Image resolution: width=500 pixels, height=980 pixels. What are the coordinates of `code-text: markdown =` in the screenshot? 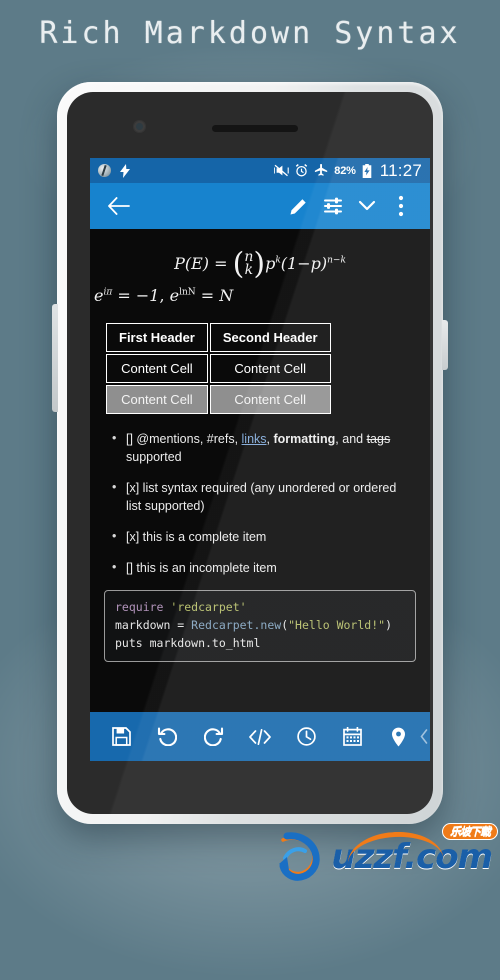 It's located at (153, 625).